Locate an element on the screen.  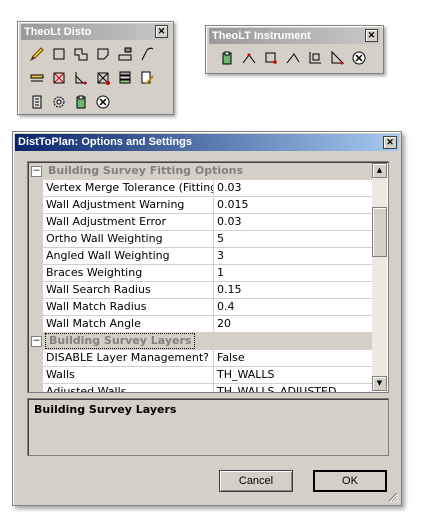
property-value: TH_WALLS is located at coordinates (294, 375).